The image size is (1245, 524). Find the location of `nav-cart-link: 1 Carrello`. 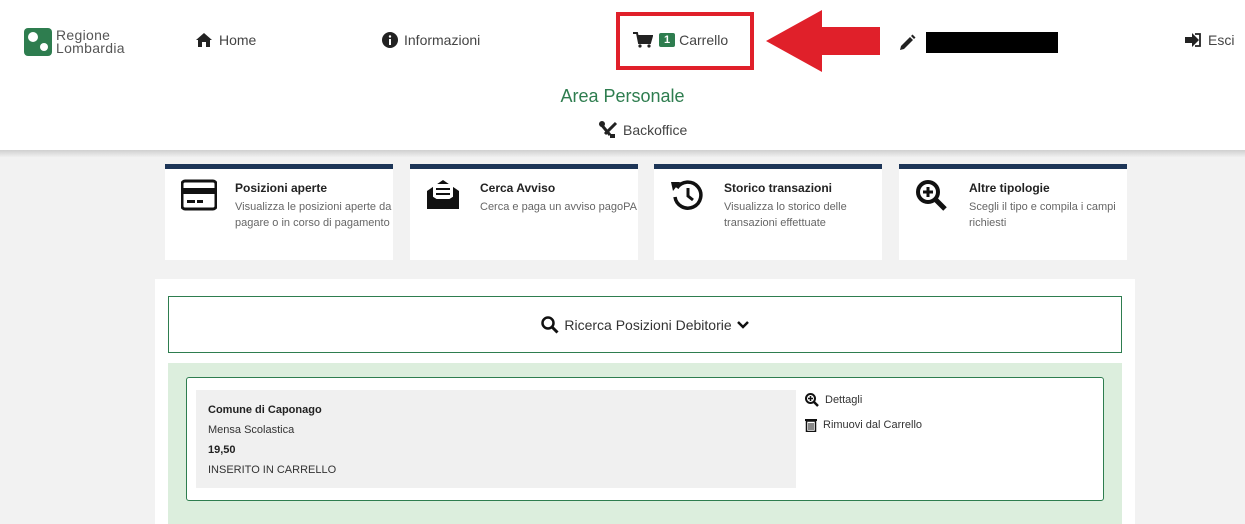

nav-cart-link: 1 Carrello is located at coordinates (680, 40).